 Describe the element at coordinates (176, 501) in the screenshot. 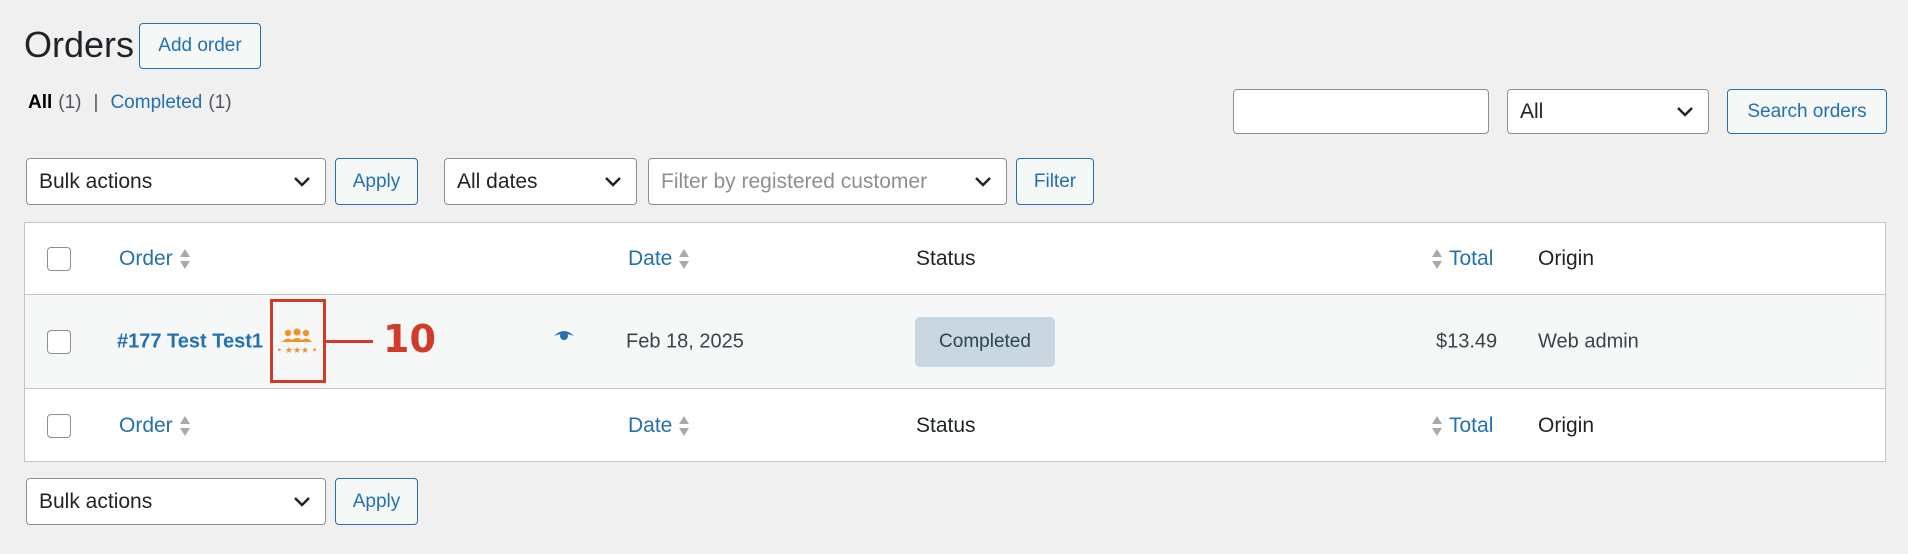

I see `bulk-actions-select-bottom: Bulk actions` at that location.